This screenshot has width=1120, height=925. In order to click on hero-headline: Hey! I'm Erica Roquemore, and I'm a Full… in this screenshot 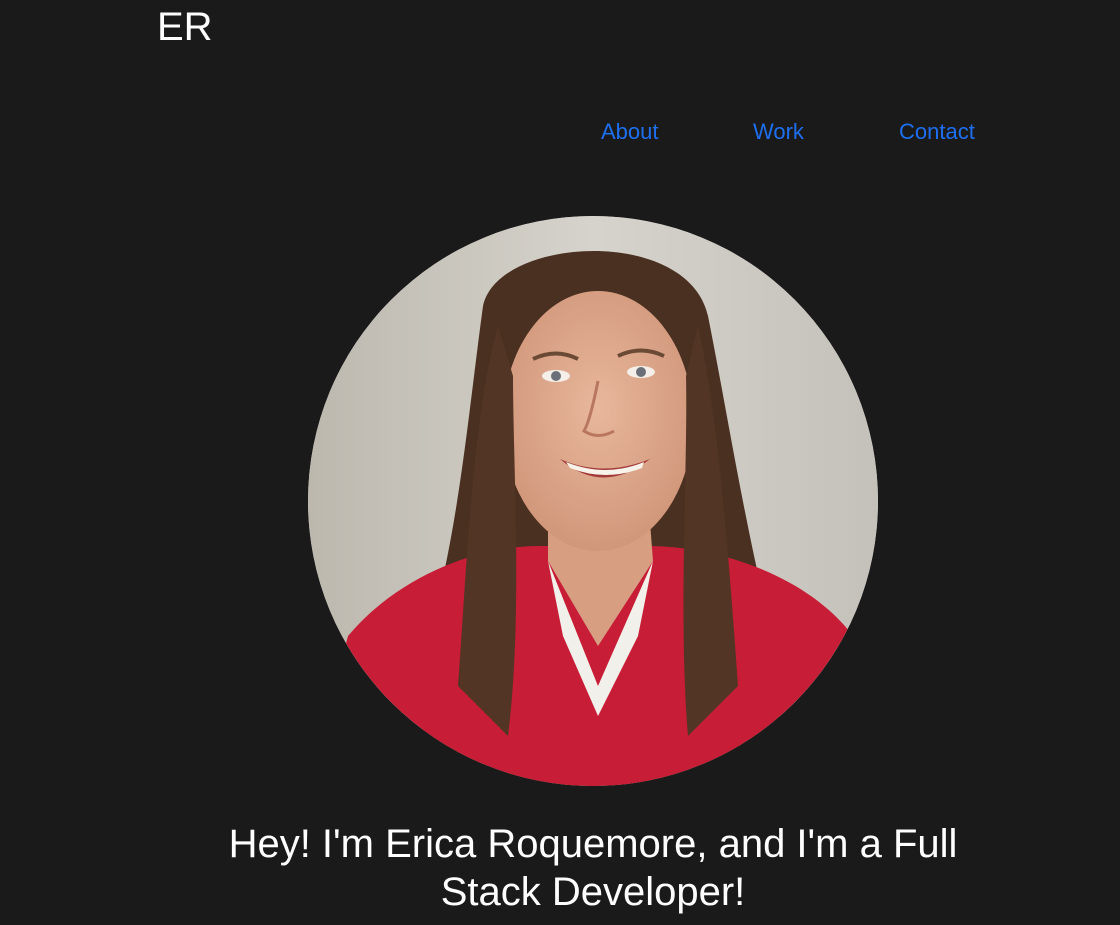, I will do `click(593, 868)`.